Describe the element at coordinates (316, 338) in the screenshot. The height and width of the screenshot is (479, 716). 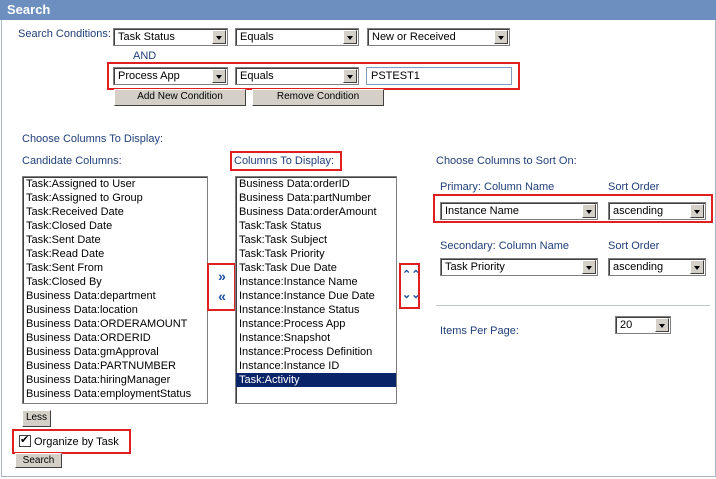
I see `list-item: Instance:Snapshot` at that location.